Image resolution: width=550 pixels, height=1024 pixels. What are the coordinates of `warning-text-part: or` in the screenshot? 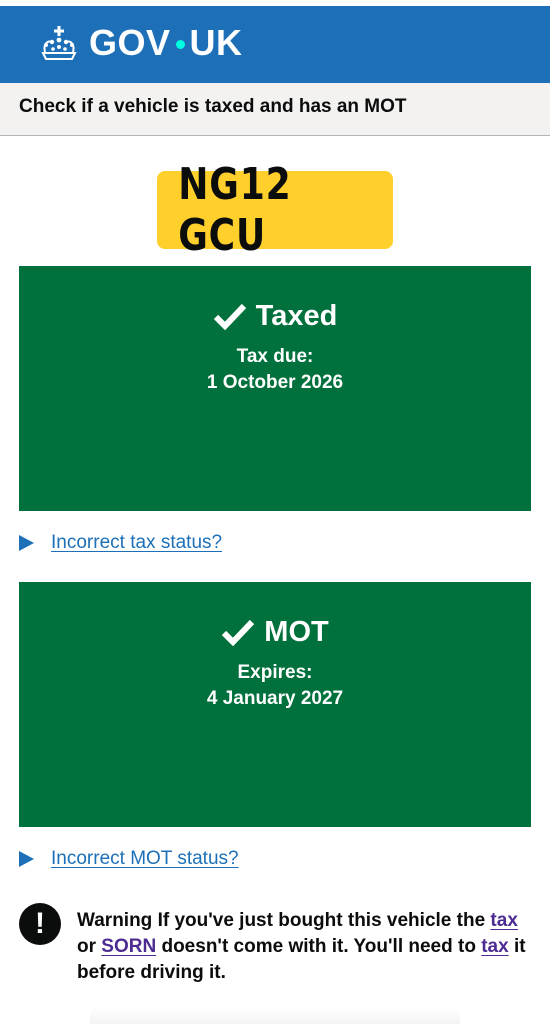 It's located at (86, 946).